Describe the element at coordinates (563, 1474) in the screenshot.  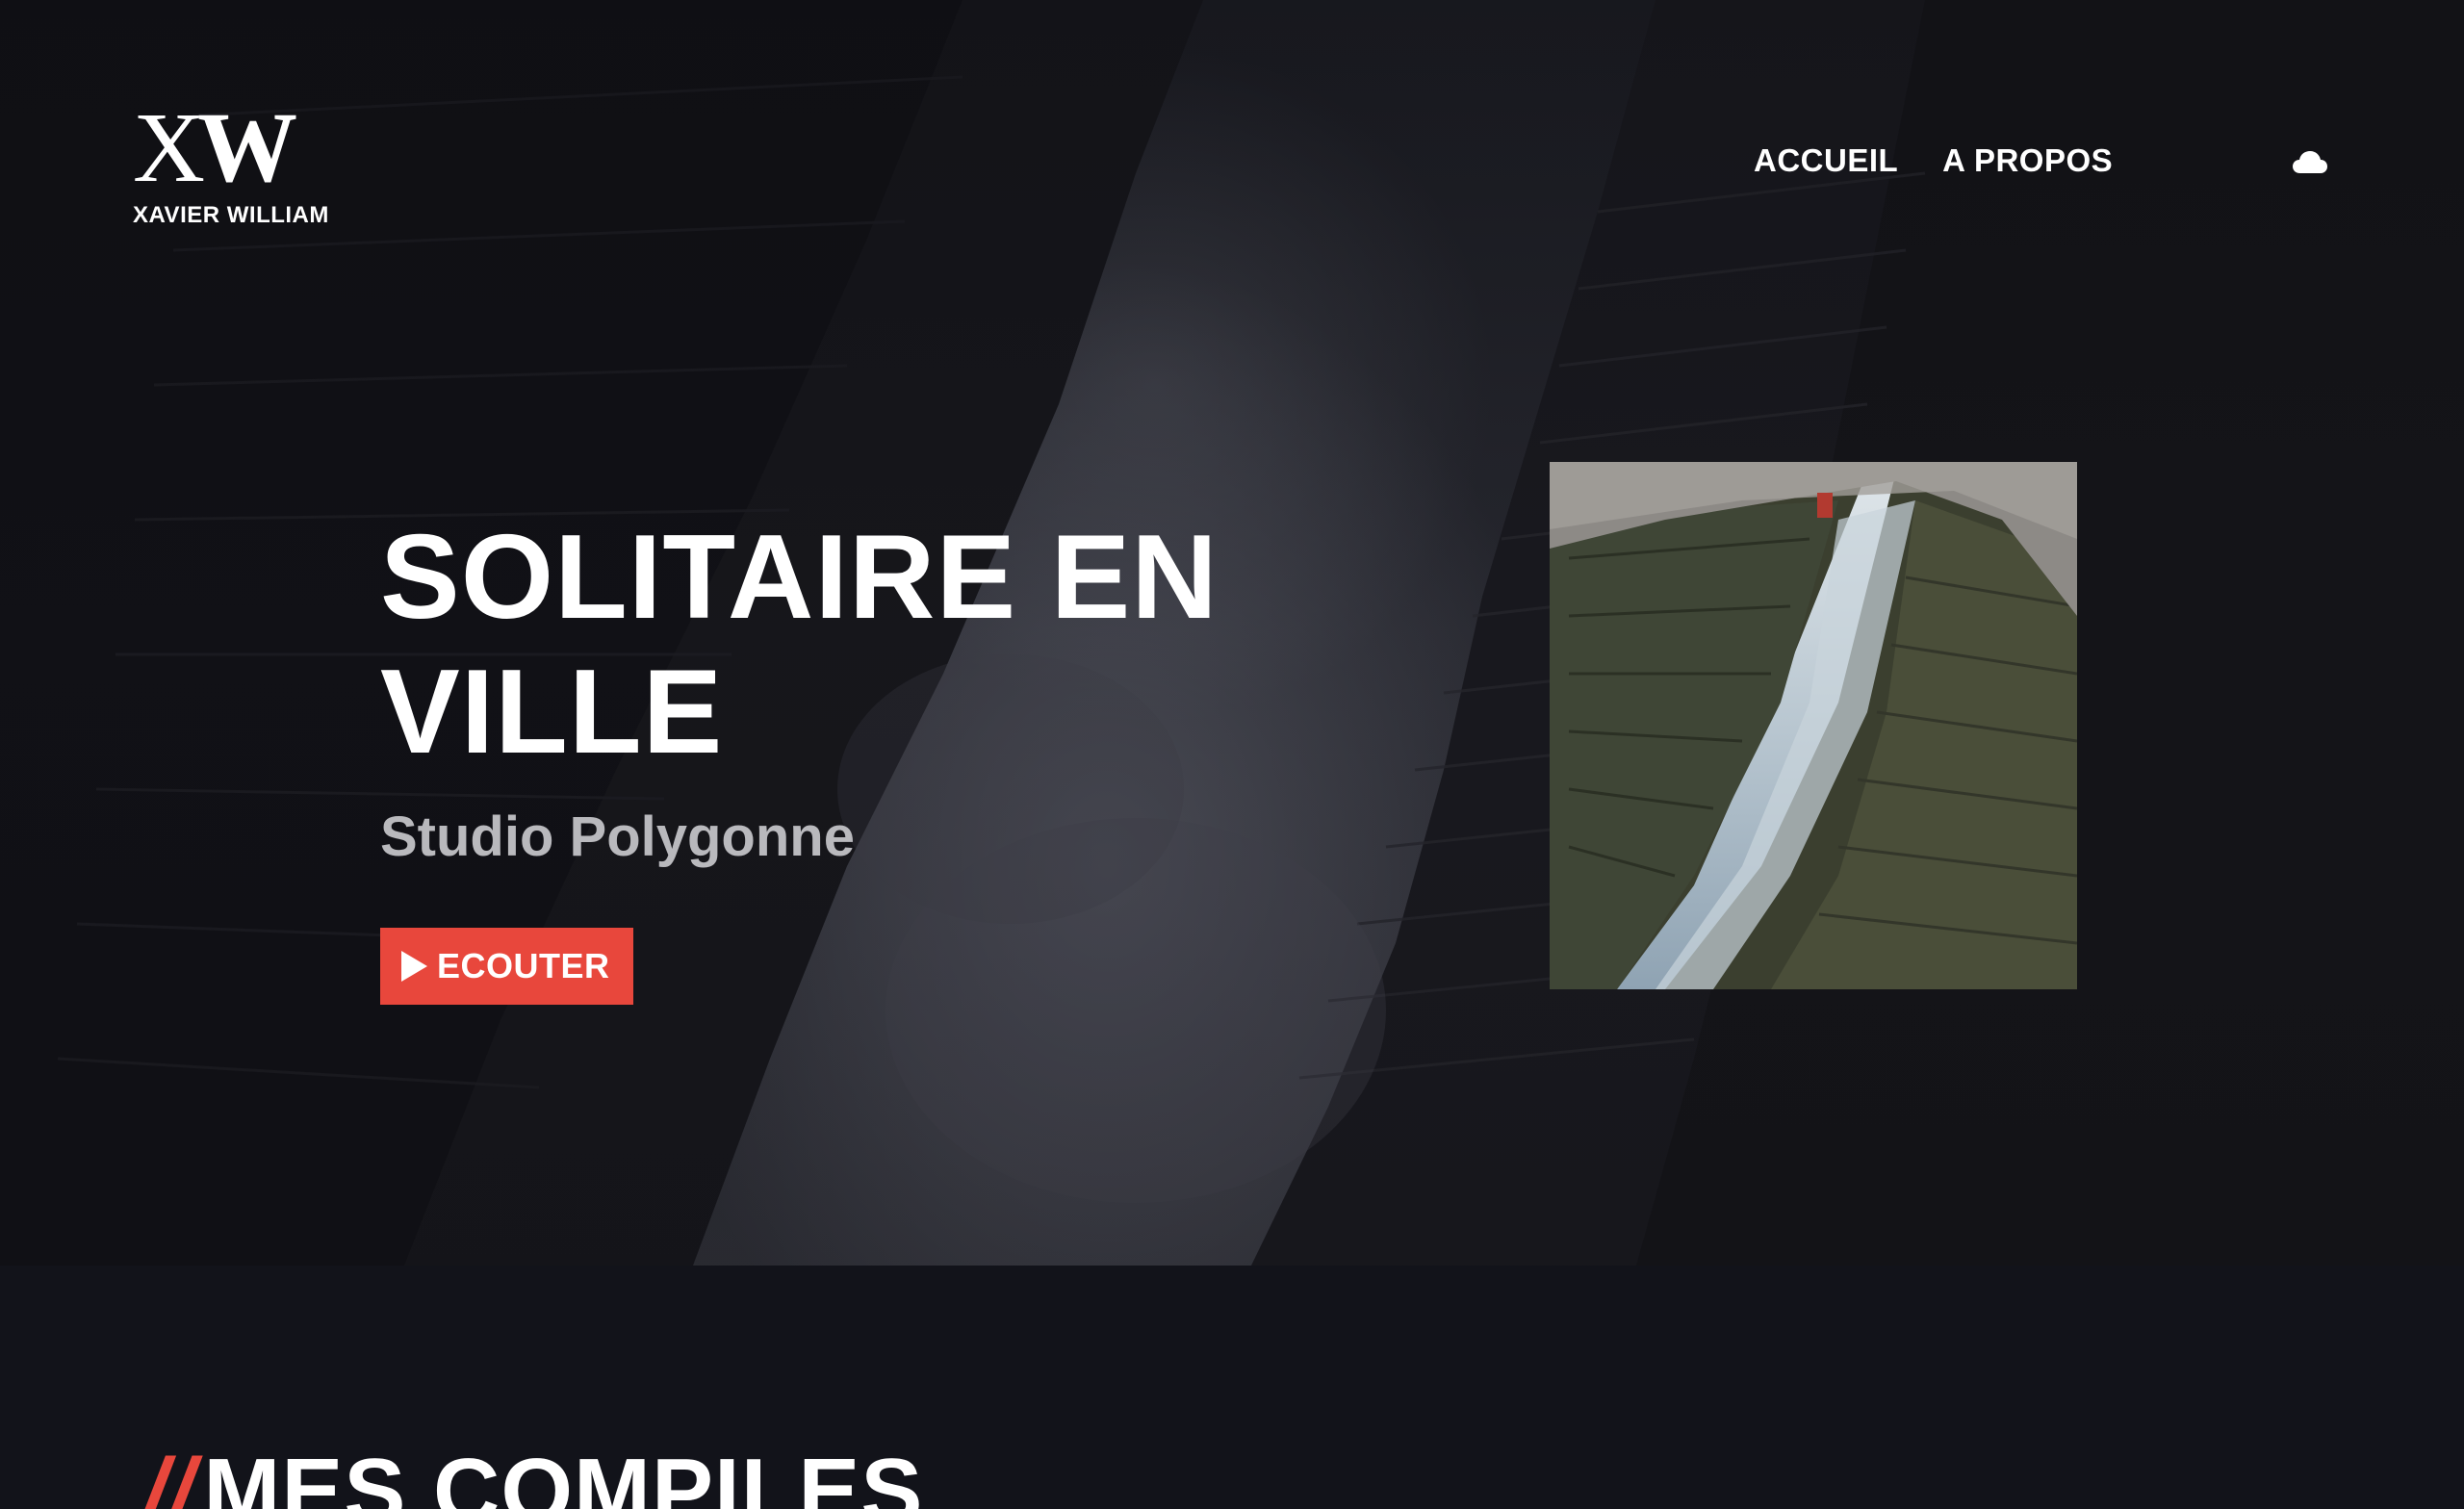
I see `section-heading-text: MES COMPILES` at that location.